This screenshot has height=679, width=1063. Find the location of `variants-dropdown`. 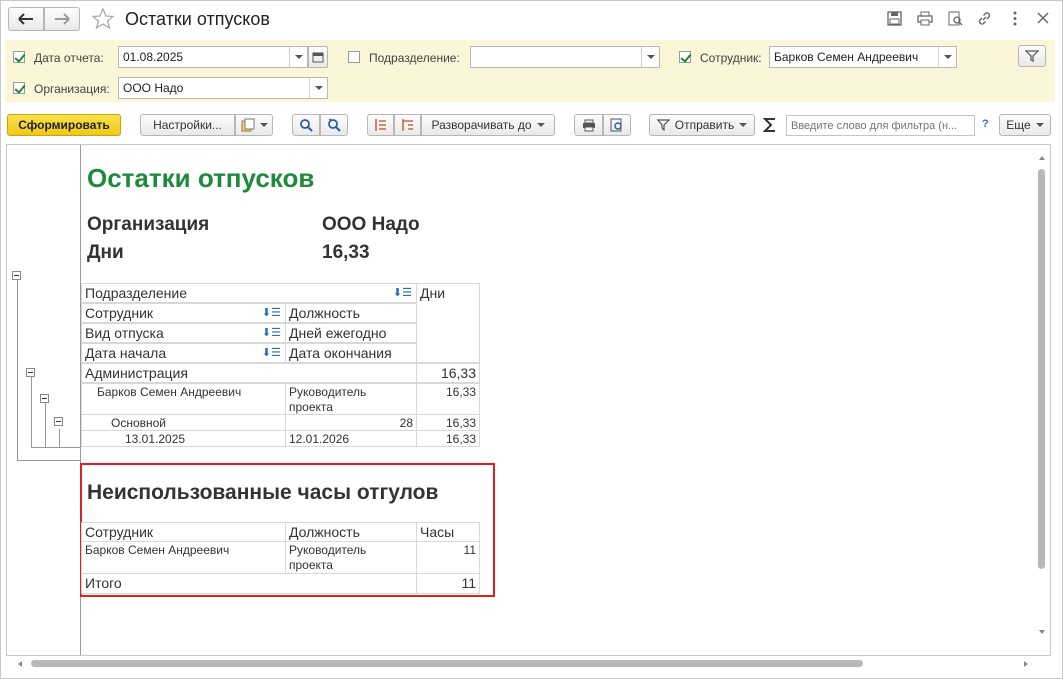

variants-dropdown is located at coordinates (254, 125).